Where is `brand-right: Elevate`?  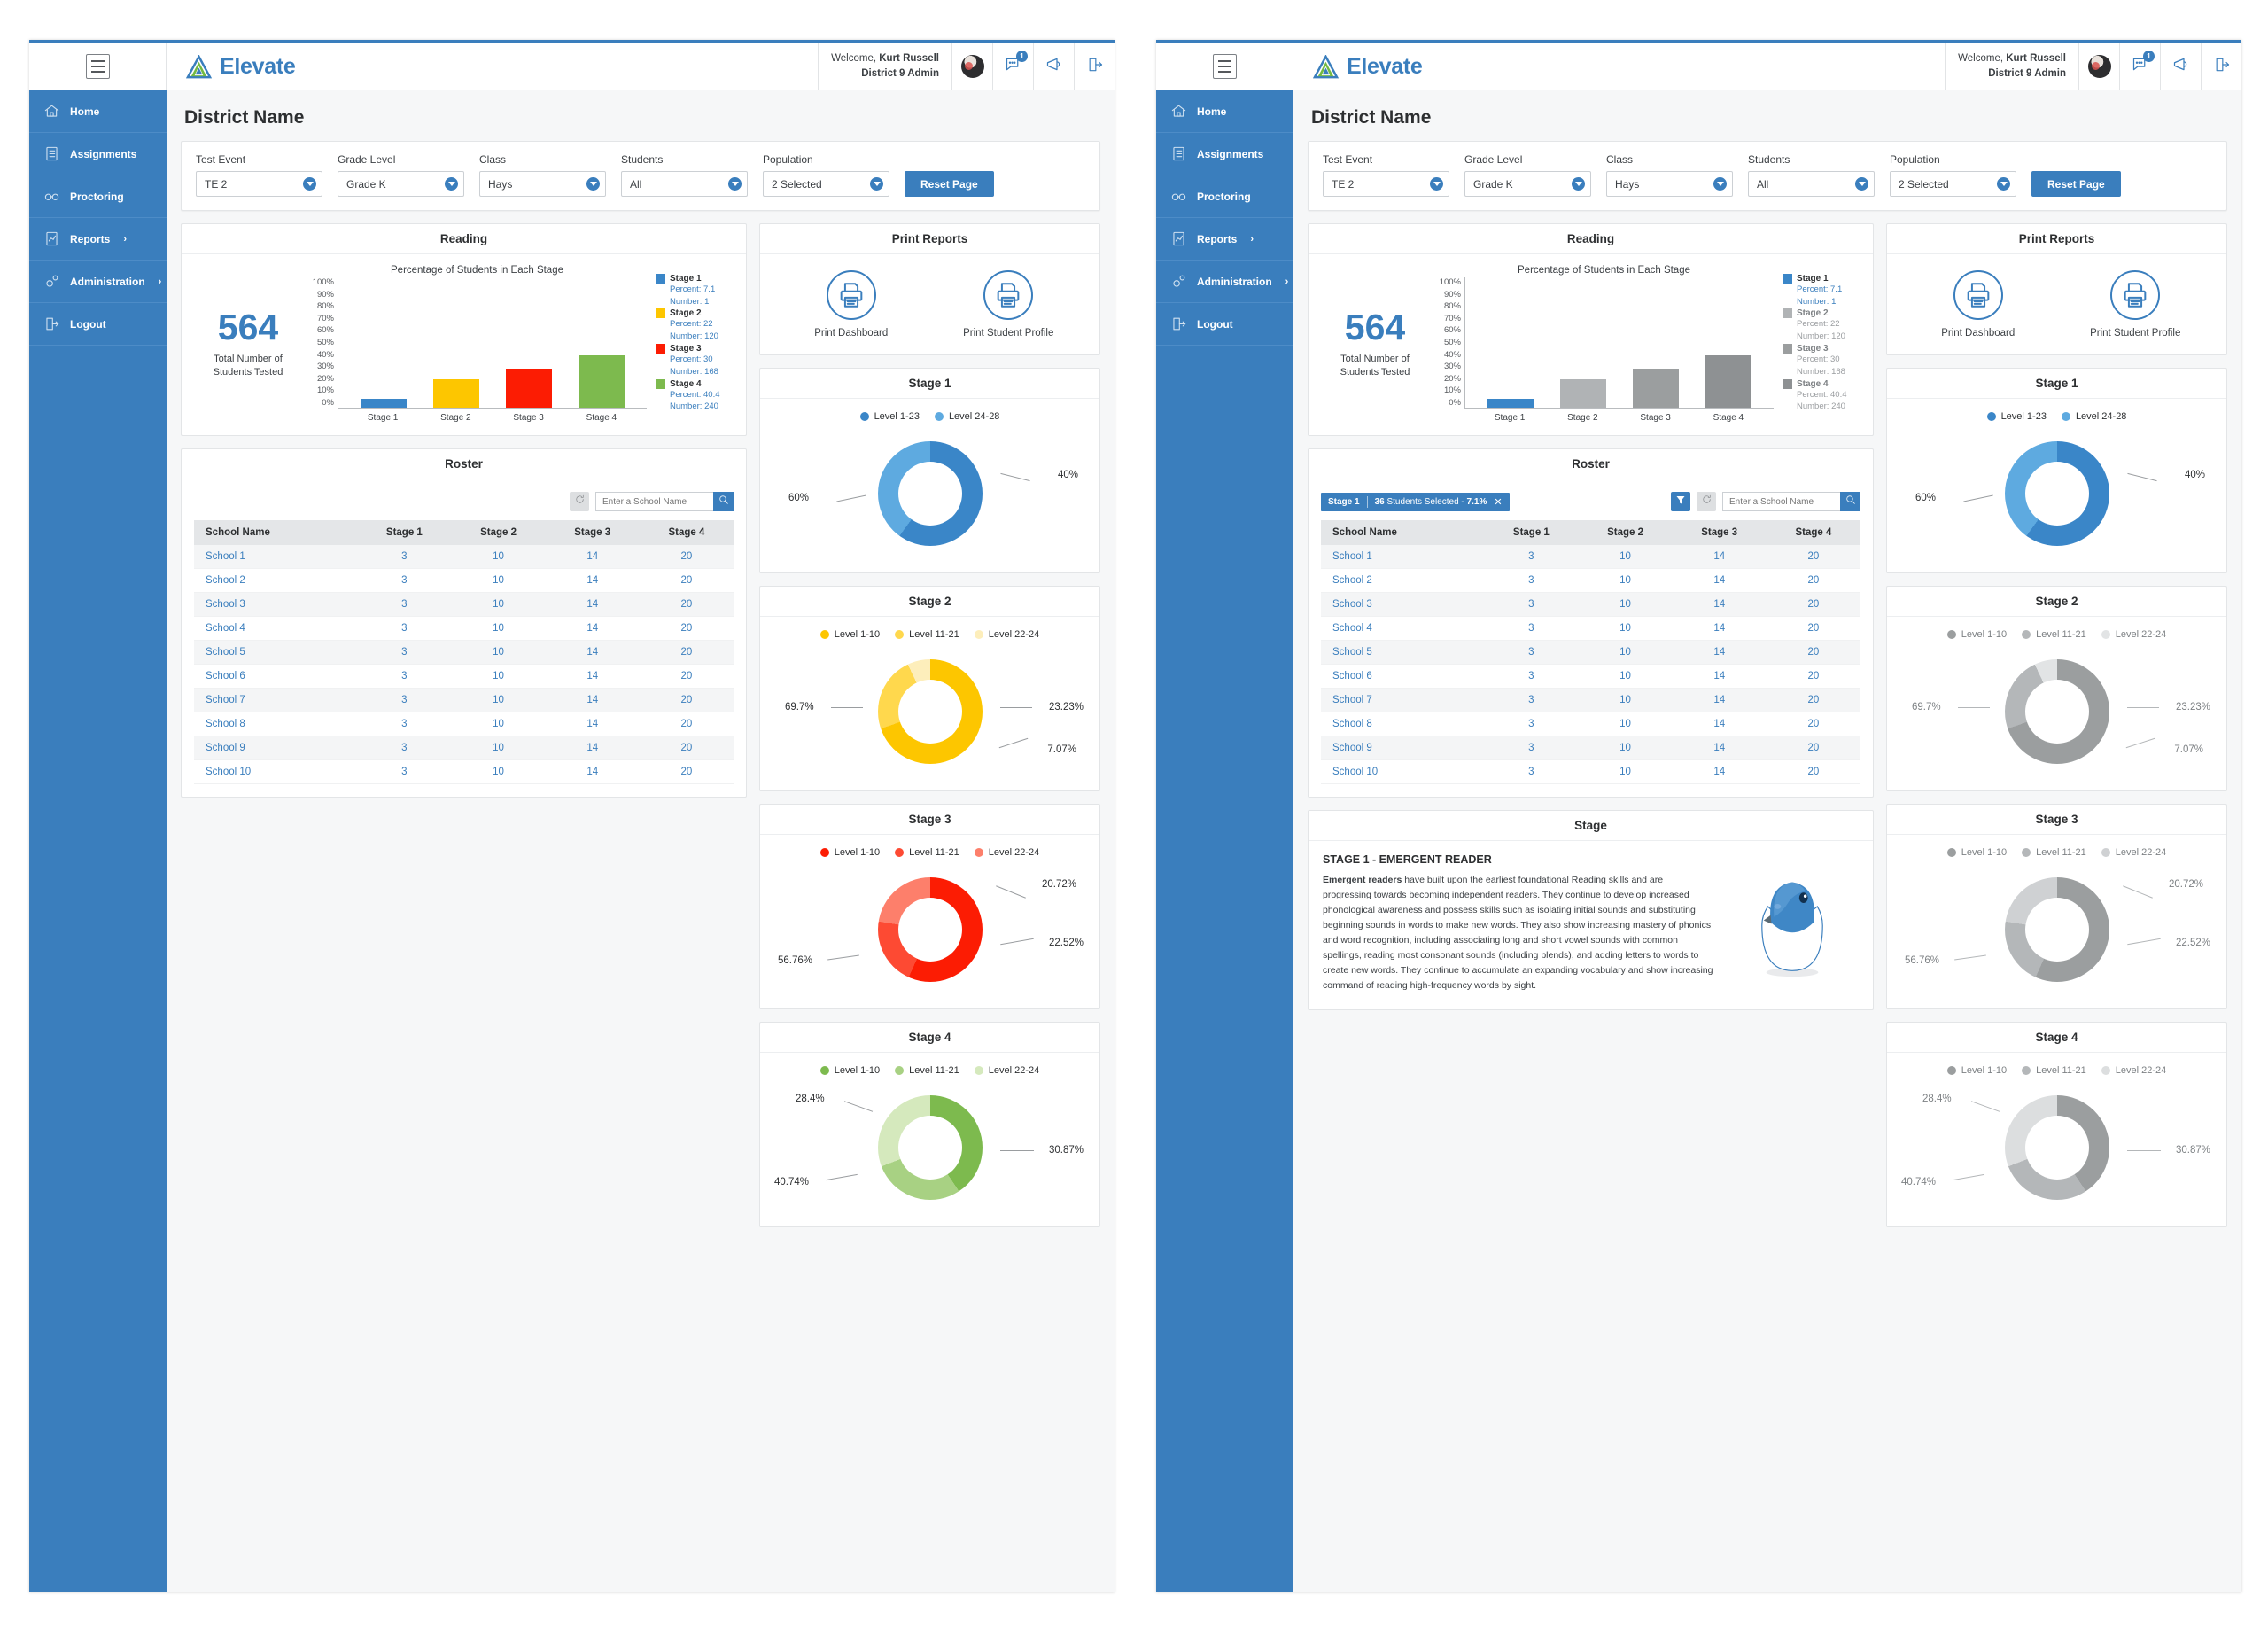
brand-right: Elevate is located at coordinates (1619, 66).